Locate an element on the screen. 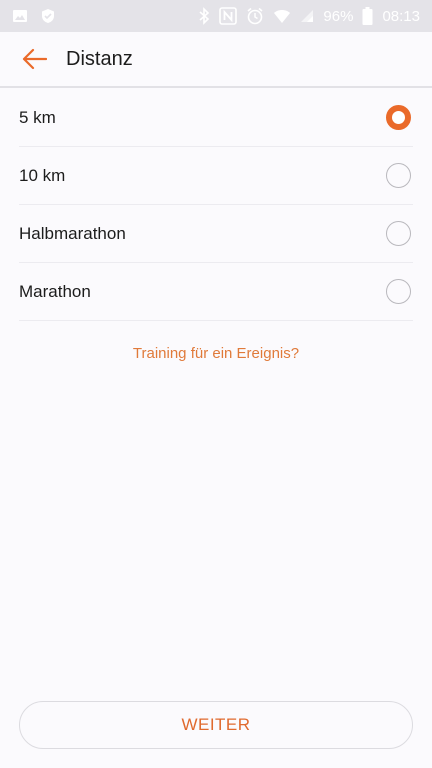  back-button is located at coordinates (33, 59).